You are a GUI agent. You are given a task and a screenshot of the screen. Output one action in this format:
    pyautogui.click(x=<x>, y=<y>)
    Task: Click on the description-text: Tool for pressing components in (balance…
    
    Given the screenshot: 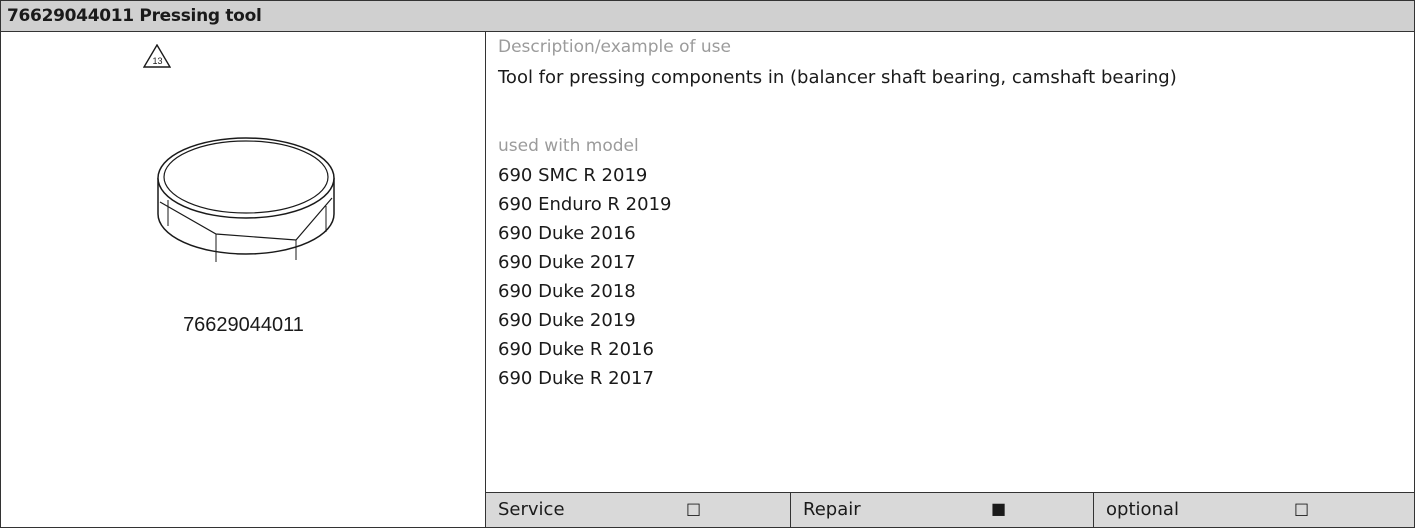 What is the action you would take?
    pyautogui.click(x=837, y=77)
    